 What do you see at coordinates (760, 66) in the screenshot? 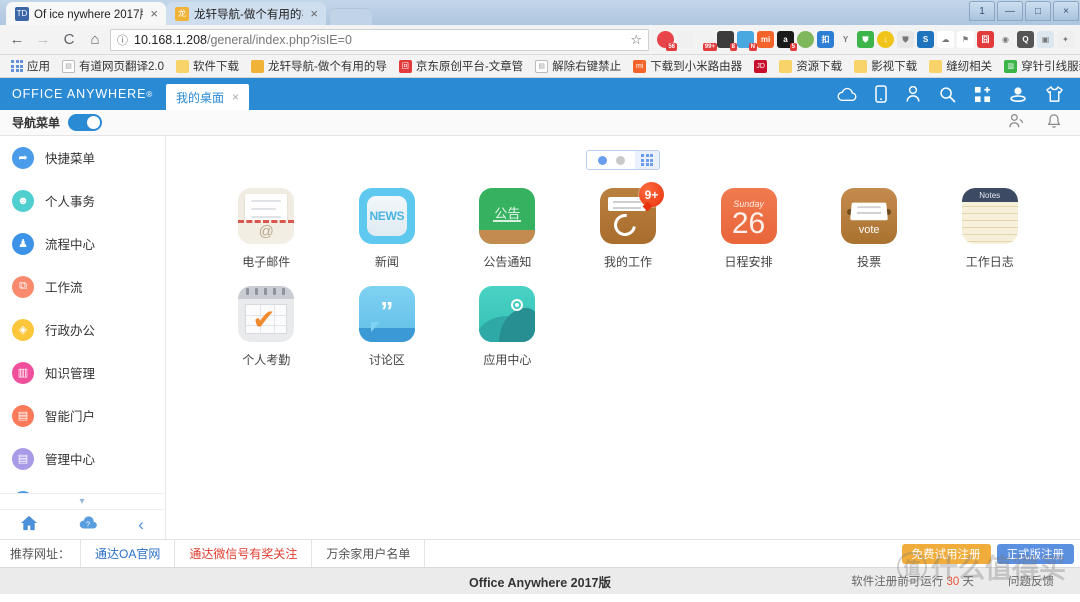
I see `bookmark-item: JD` at bounding box center [760, 66].